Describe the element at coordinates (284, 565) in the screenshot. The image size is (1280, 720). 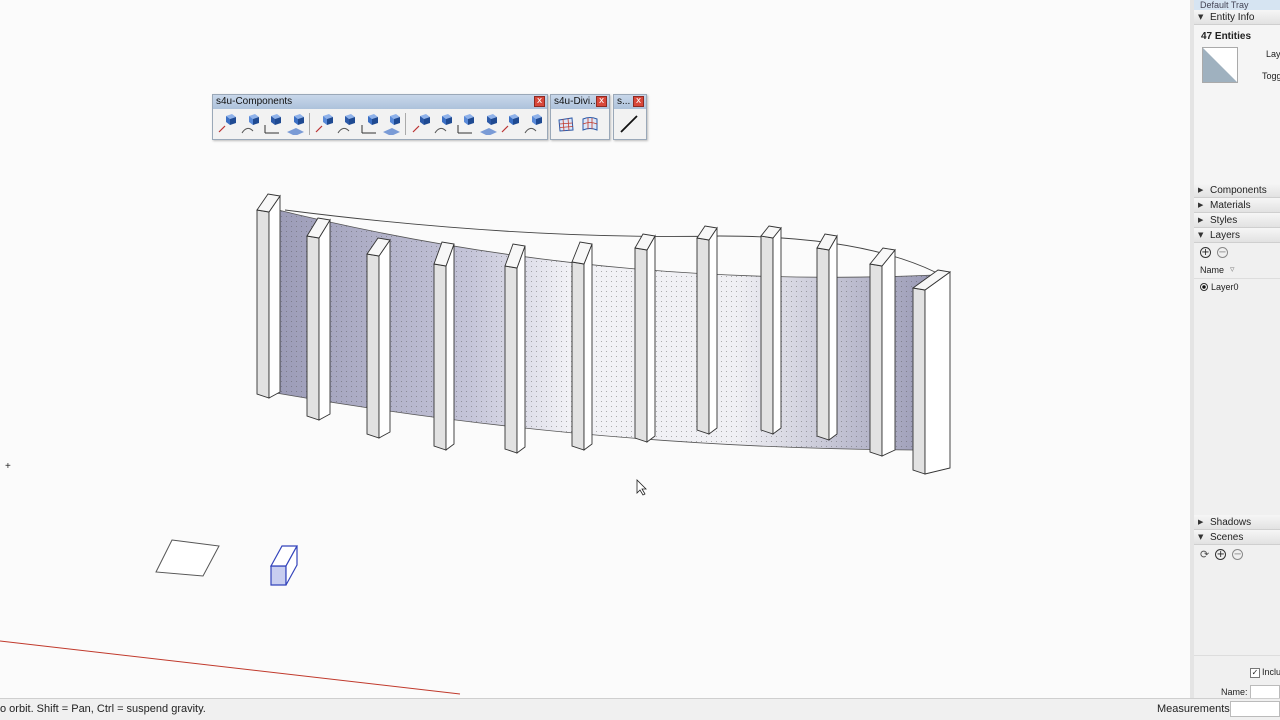
I see `selected-small-box` at that location.